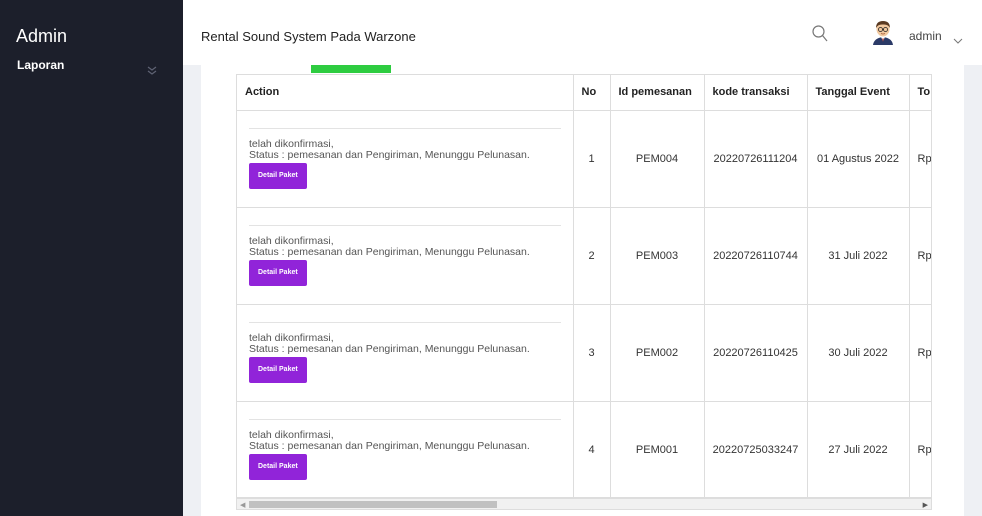 This screenshot has width=982, height=516. What do you see at coordinates (756, 449) in the screenshot?
I see `cell-kode: 20220725033247` at bounding box center [756, 449].